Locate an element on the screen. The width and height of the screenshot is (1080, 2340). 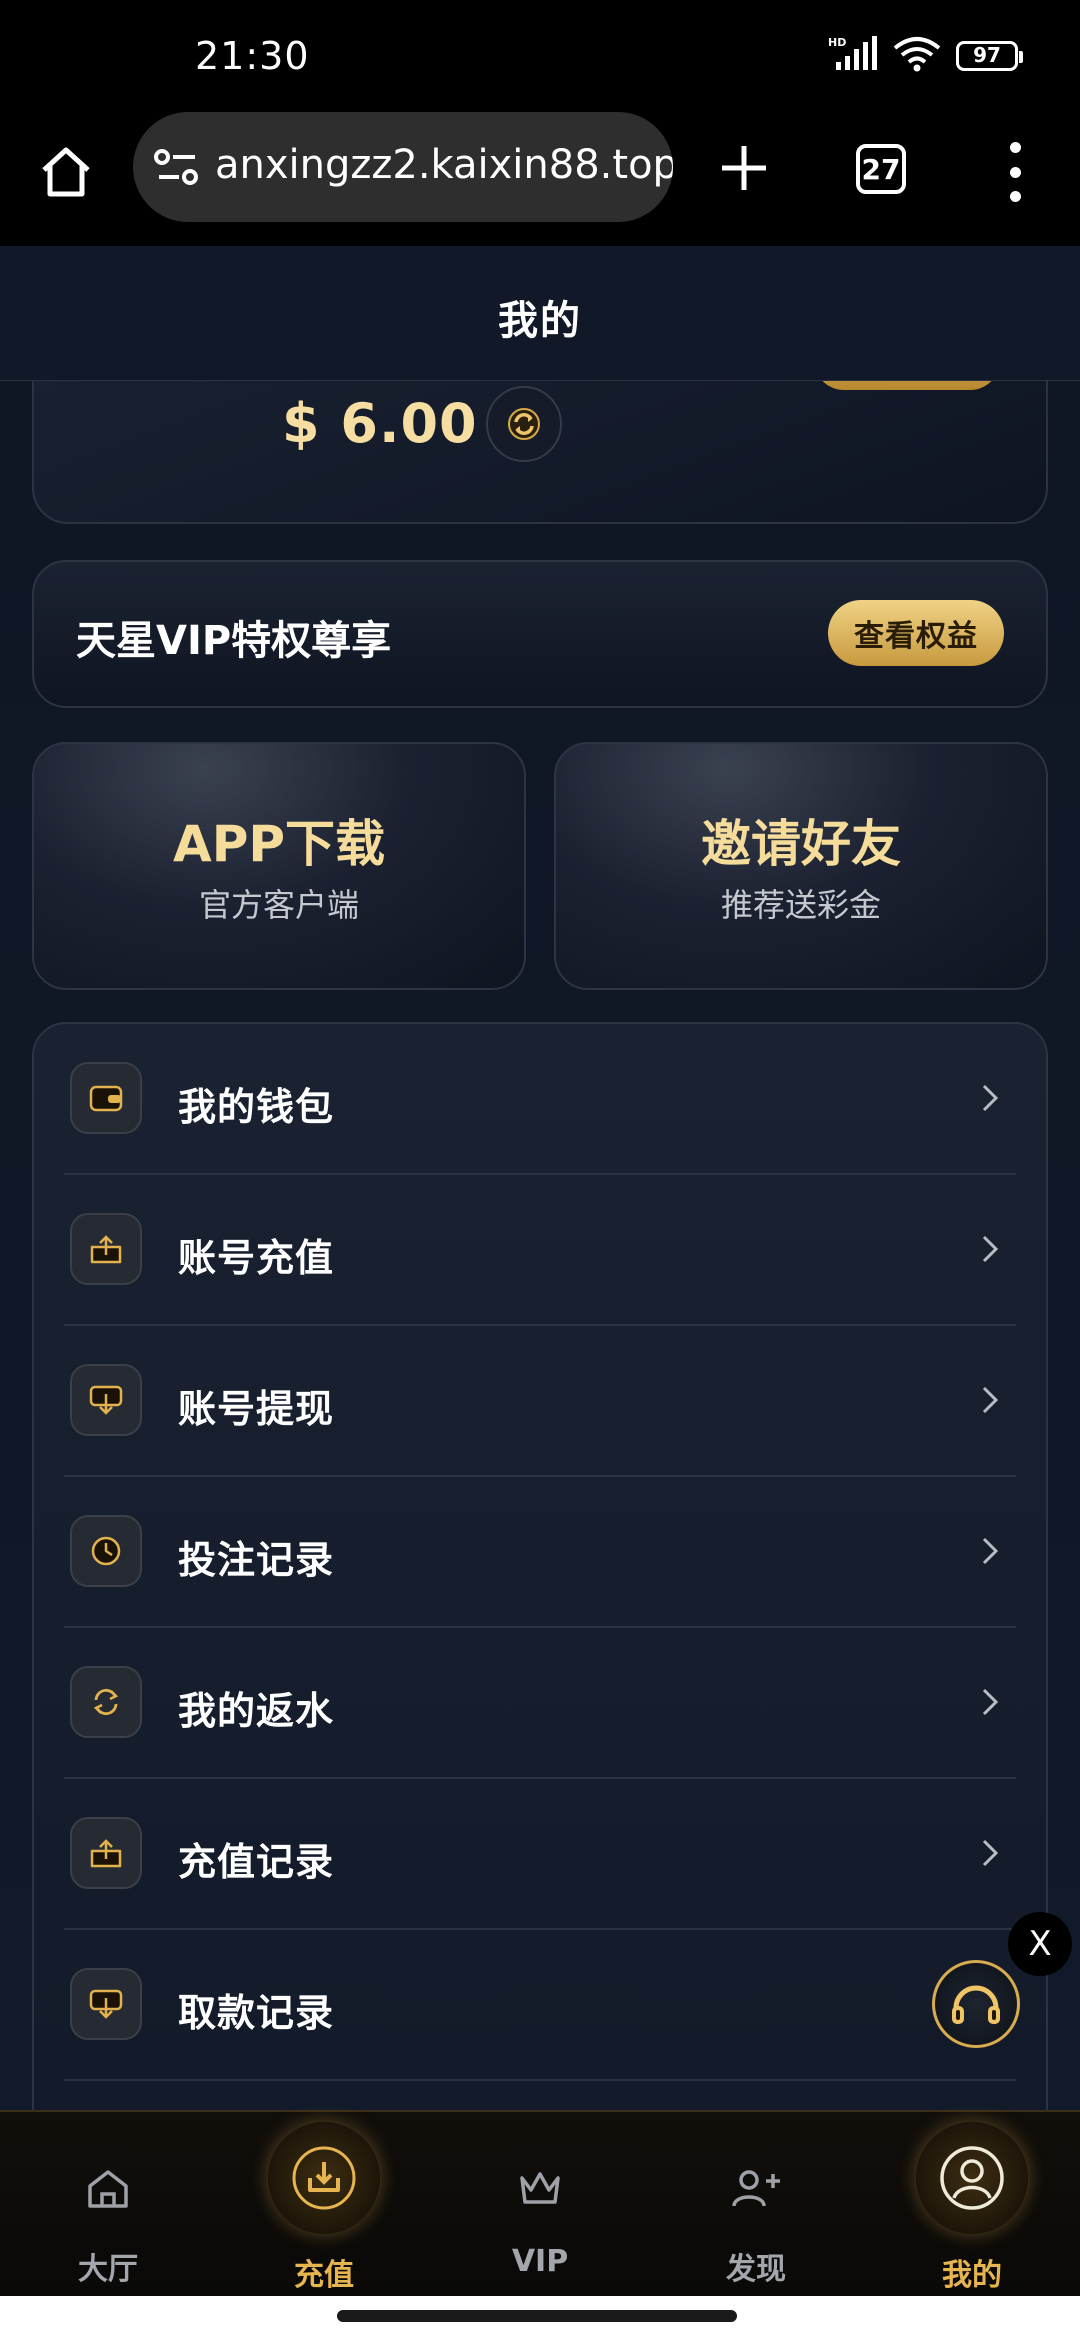
menu-item-label: 取款记录 is located at coordinates (256, 2013).